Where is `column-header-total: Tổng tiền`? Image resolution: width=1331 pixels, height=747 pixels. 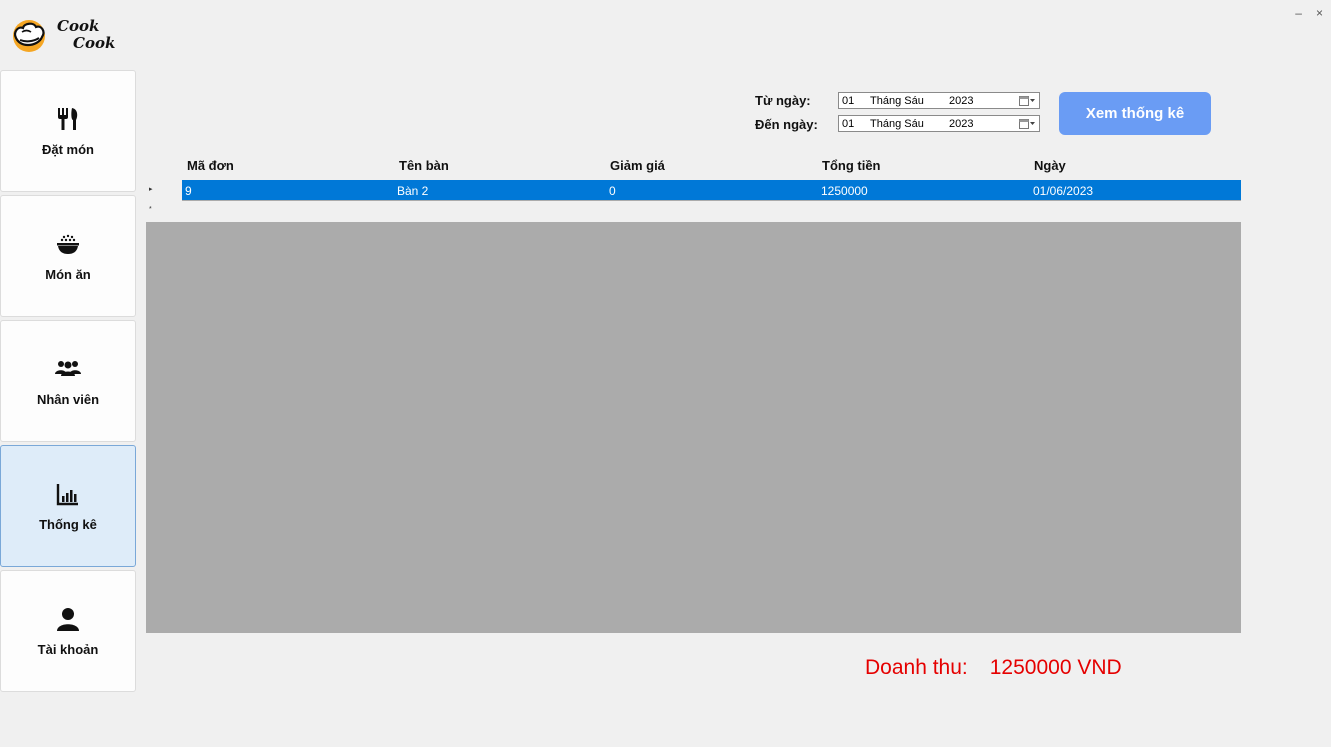
column-header-total: Tổng tiền is located at coordinates (851, 165).